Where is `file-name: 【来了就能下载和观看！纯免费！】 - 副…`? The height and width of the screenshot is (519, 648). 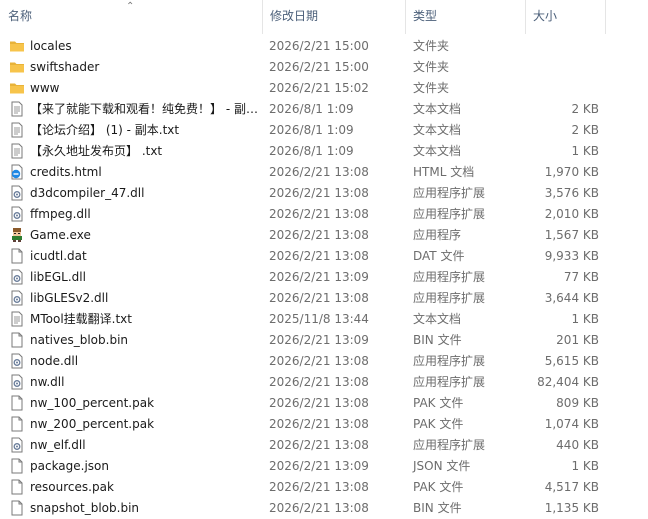 file-name: 【来了就能下载和观看！纯免费！】 - 副… is located at coordinates (144, 109).